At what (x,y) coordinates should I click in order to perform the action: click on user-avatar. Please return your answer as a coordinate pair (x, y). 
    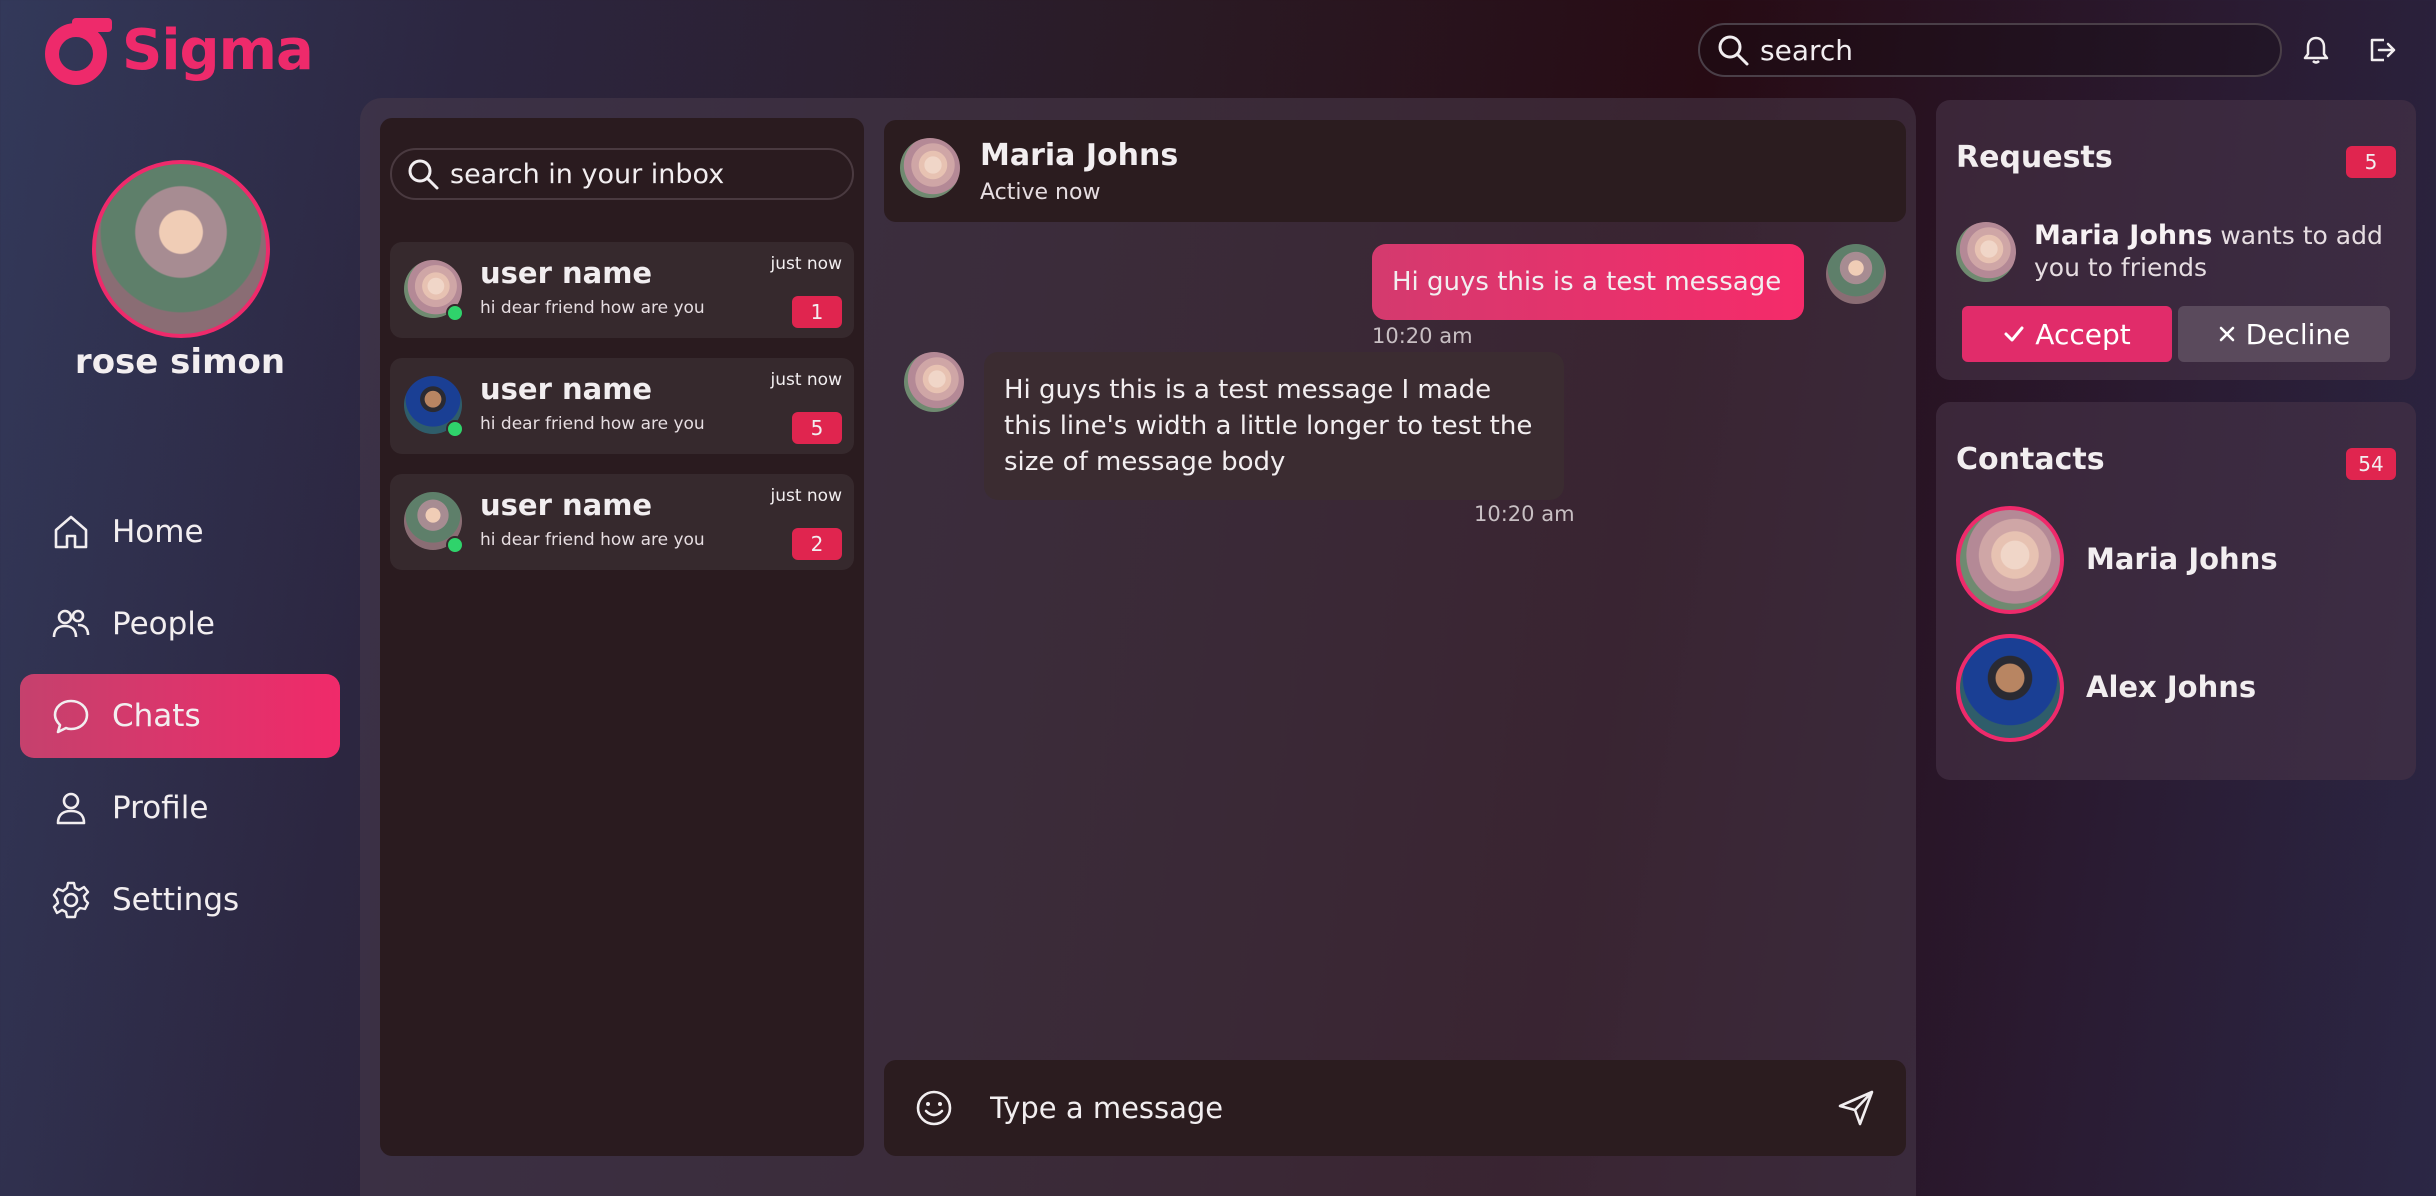
    Looking at the image, I should click on (181, 249).